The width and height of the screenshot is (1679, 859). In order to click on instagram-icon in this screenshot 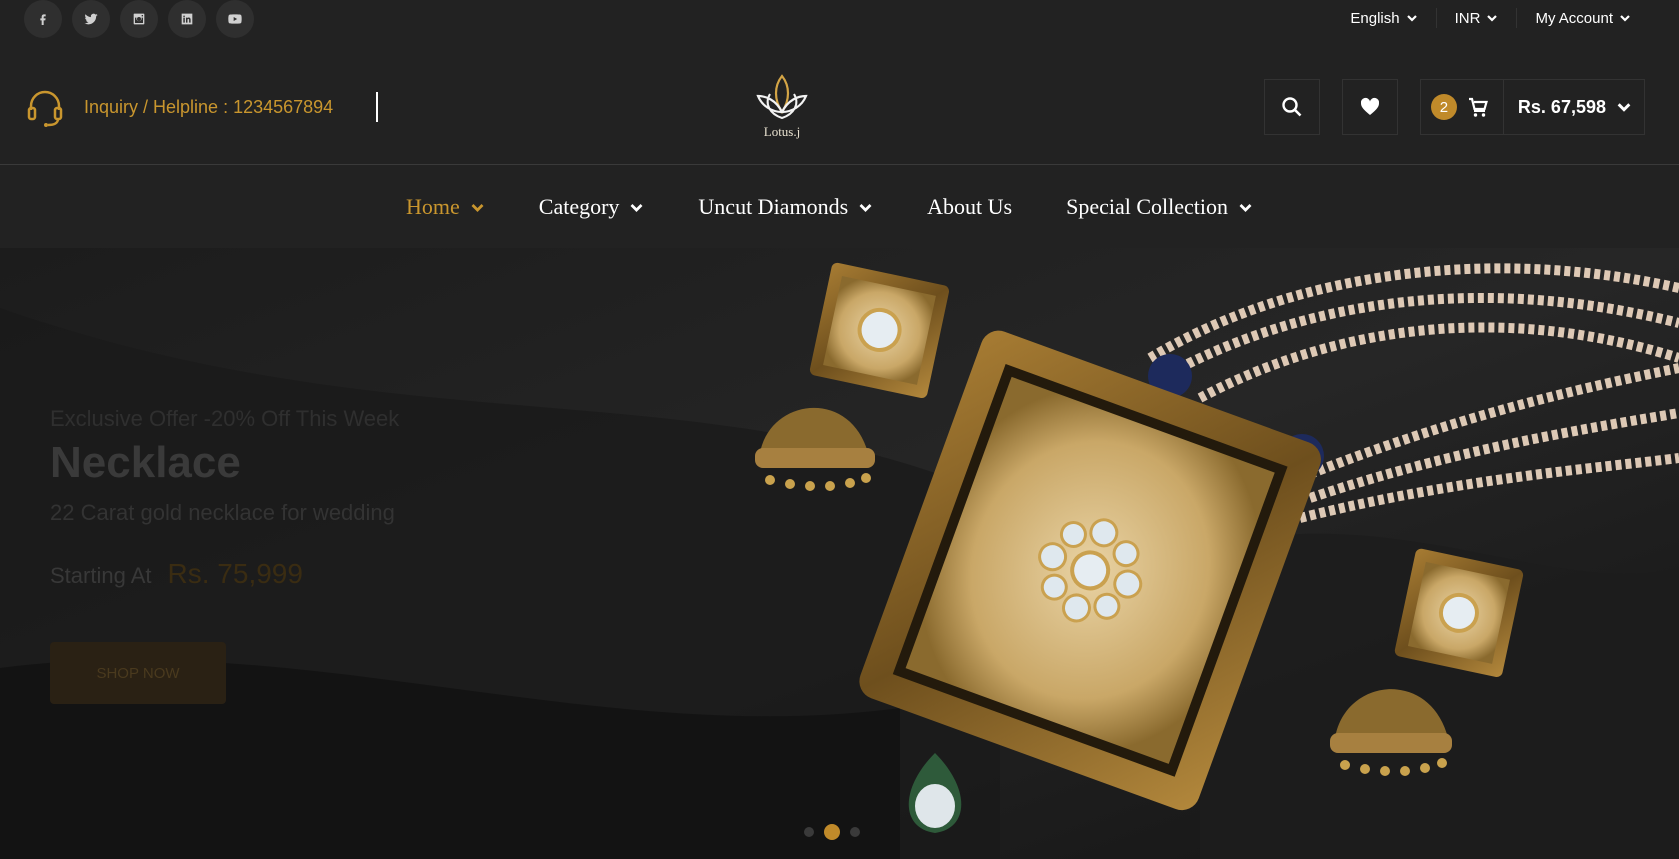, I will do `click(139, 19)`.